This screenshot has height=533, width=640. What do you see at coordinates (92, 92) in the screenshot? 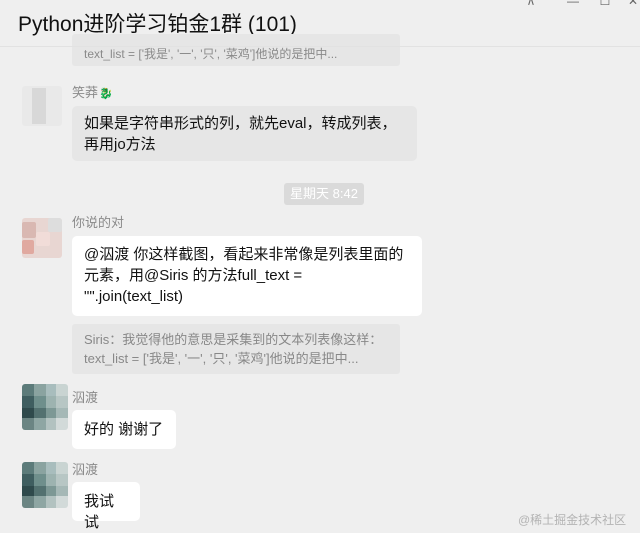
I see `sender-name: 笑莽🐉` at bounding box center [92, 92].